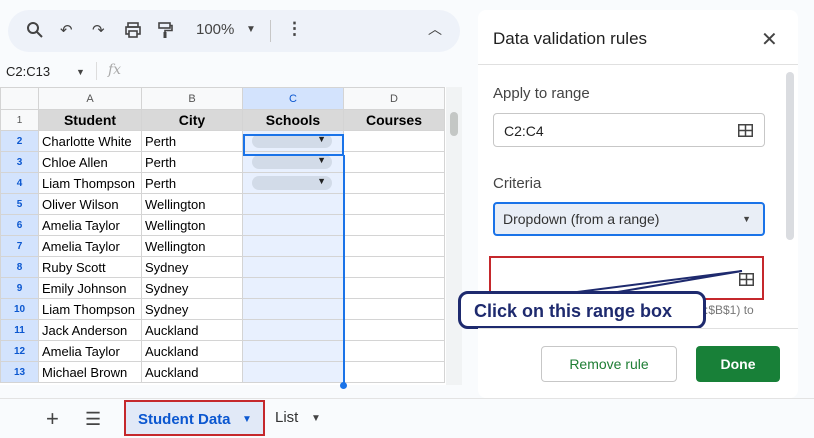  What do you see at coordinates (629, 130) in the screenshot?
I see `apply-range-input: C2:C4` at bounding box center [629, 130].